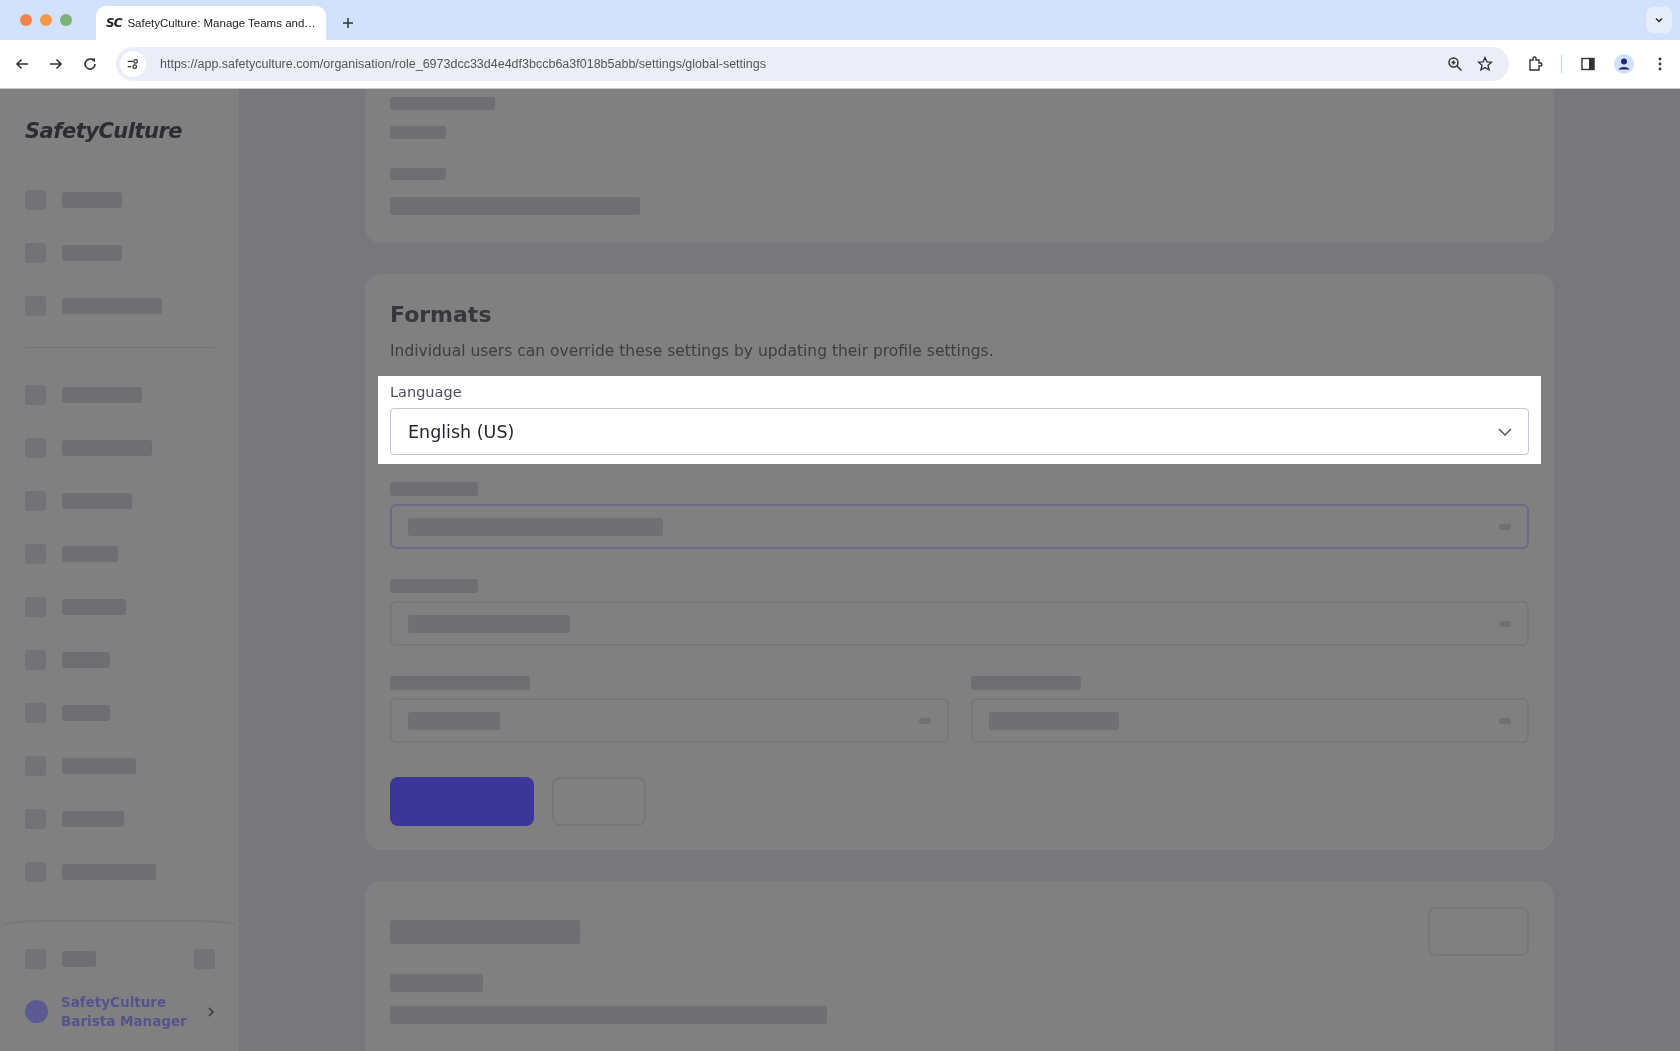  I want to click on avatar-icon, so click(36, 1011).